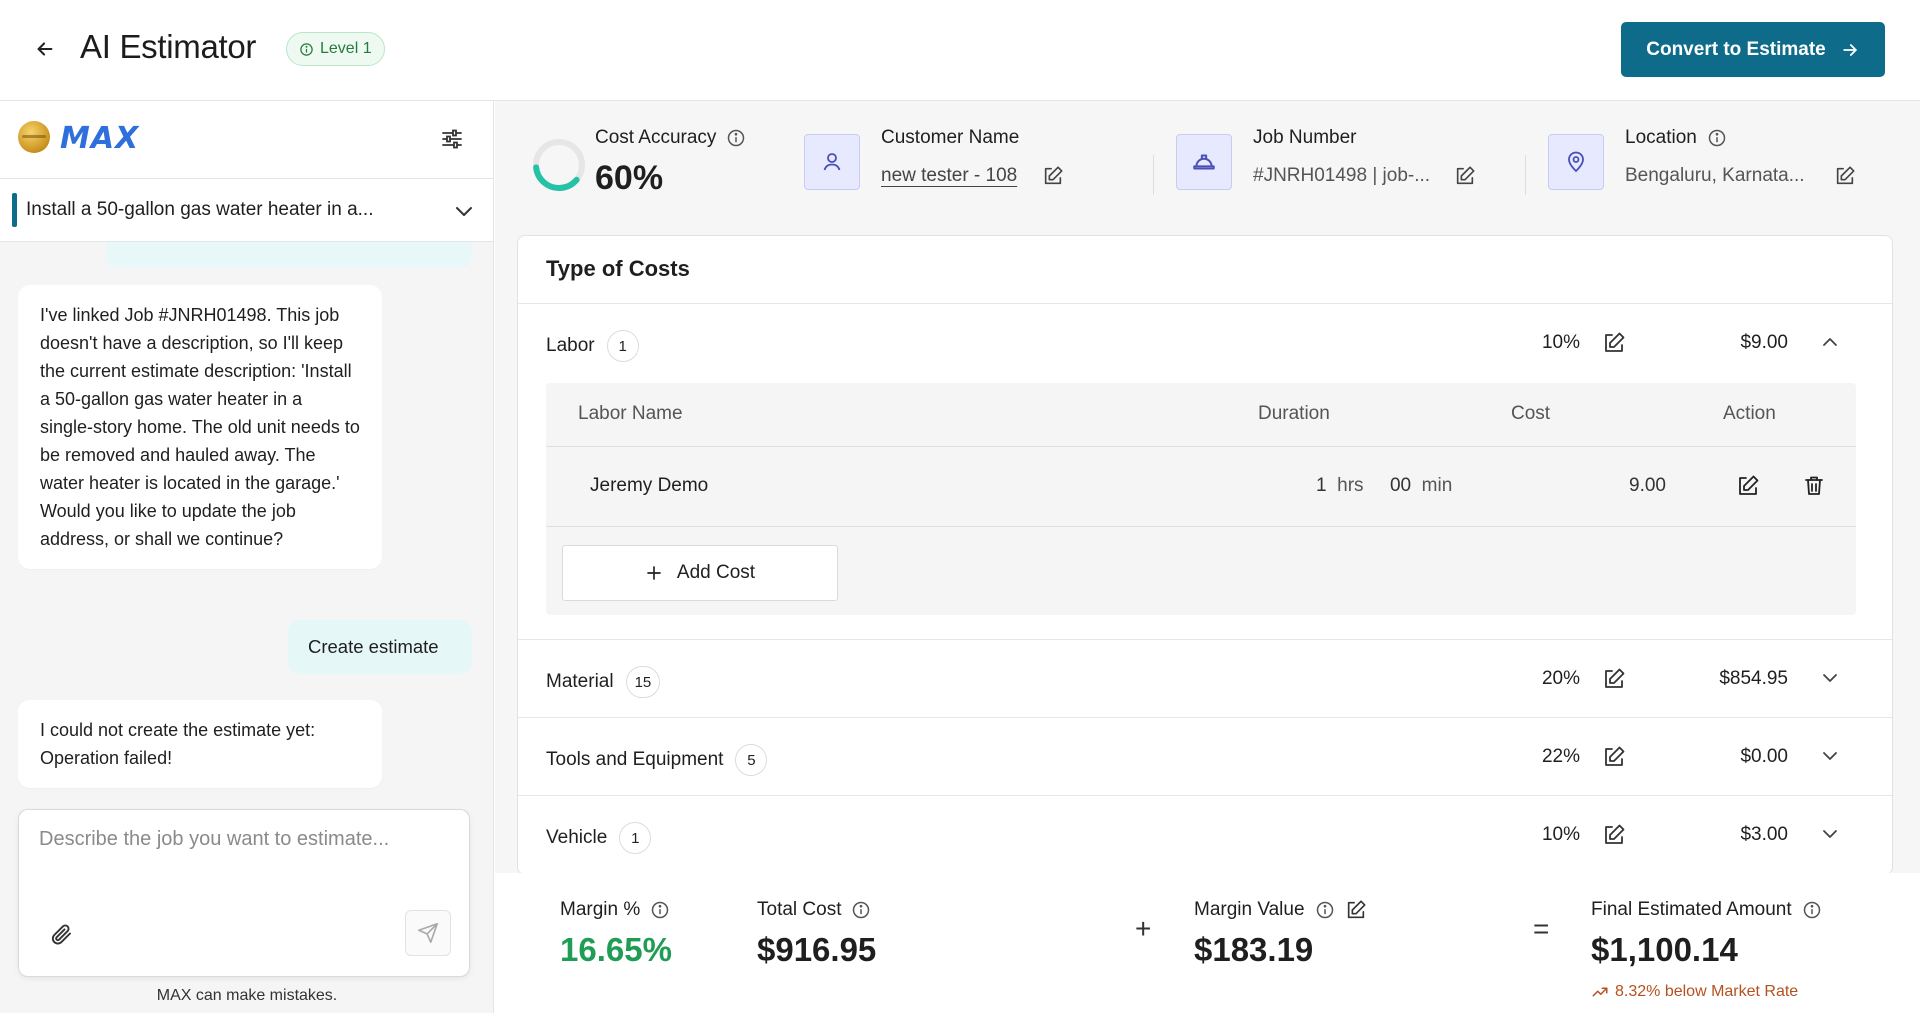  What do you see at coordinates (949, 176) in the screenshot?
I see `customer-name-link: new tester - 108` at bounding box center [949, 176].